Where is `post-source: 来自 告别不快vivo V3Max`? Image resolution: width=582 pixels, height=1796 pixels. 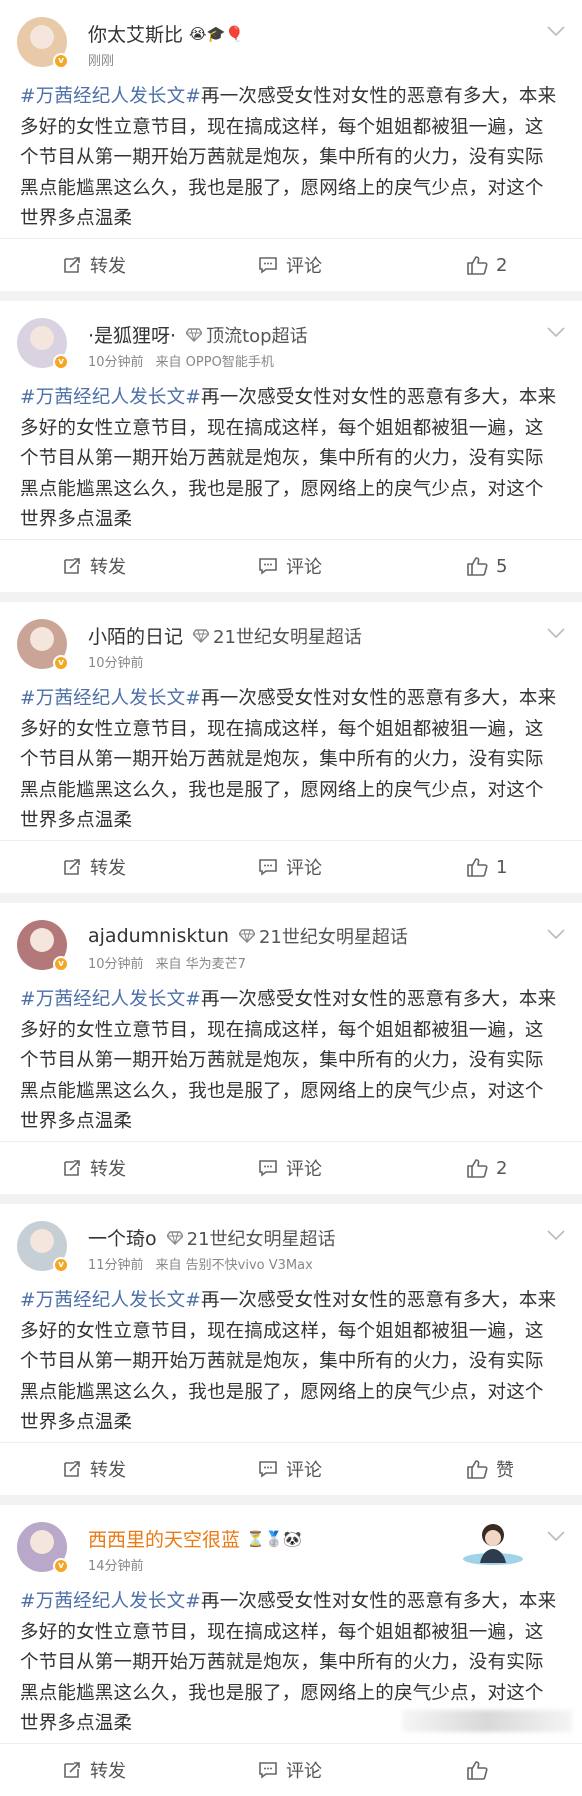
post-source: 来自 告别不快vivo V3Max is located at coordinates (234, 1265).